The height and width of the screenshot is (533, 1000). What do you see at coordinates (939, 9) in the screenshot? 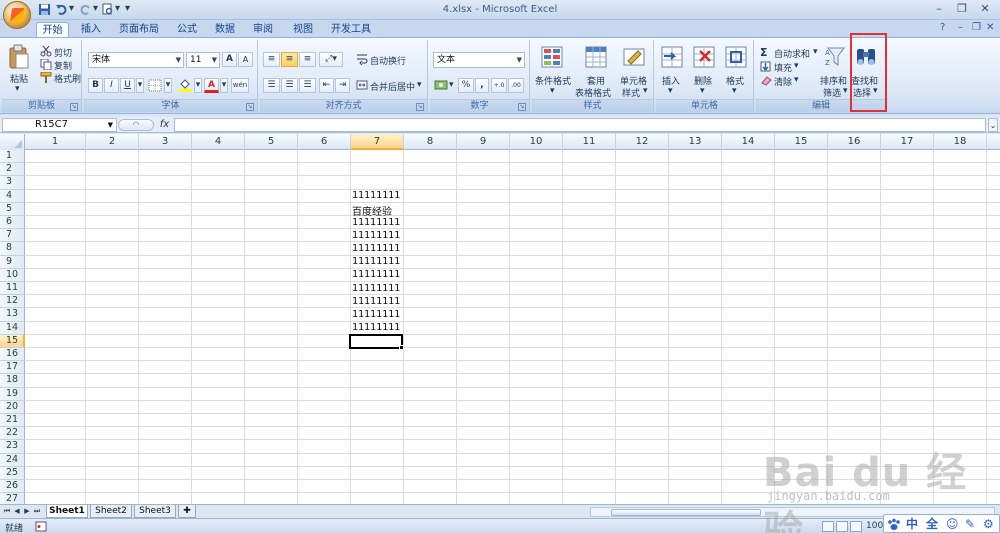
I see `minimize-button: –` at bounding box center [939, 9].